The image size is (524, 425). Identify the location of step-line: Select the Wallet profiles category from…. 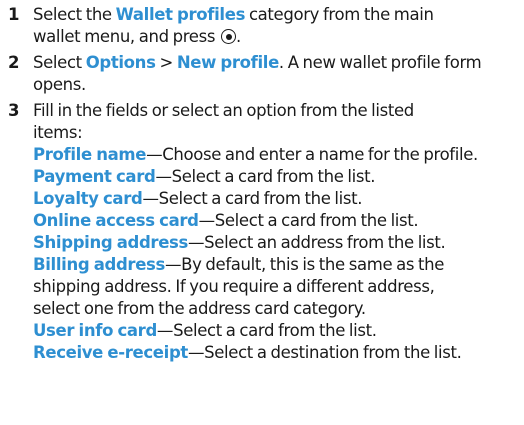
(277, 15).